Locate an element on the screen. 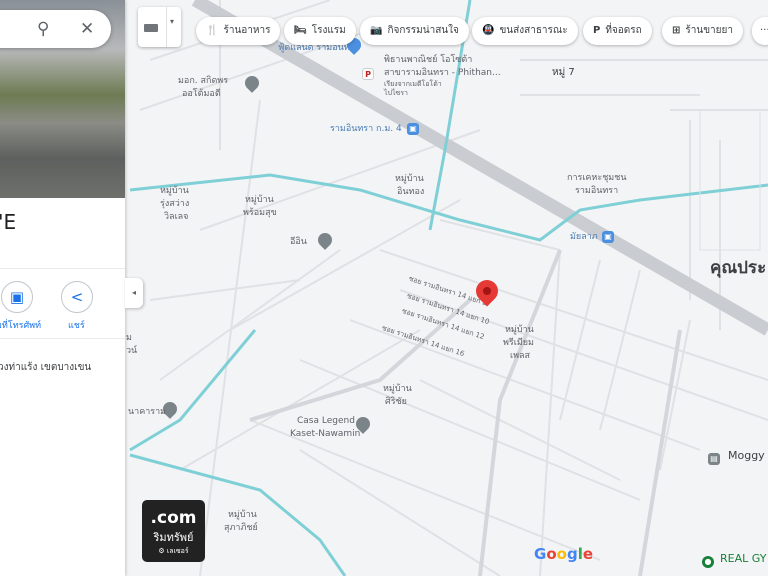  chip-label: ร้านอาหาร is located at coordinates (247, 30).